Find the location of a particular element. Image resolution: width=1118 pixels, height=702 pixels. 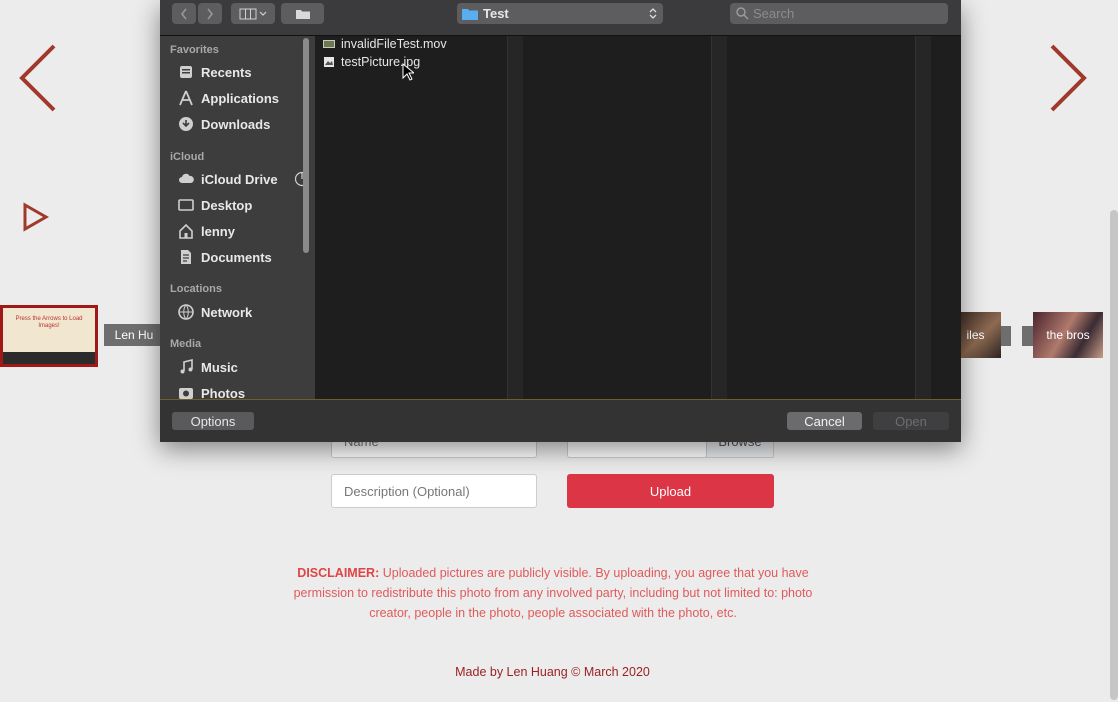

sidebar-item-network: Network is located at coordinates (241, 312).